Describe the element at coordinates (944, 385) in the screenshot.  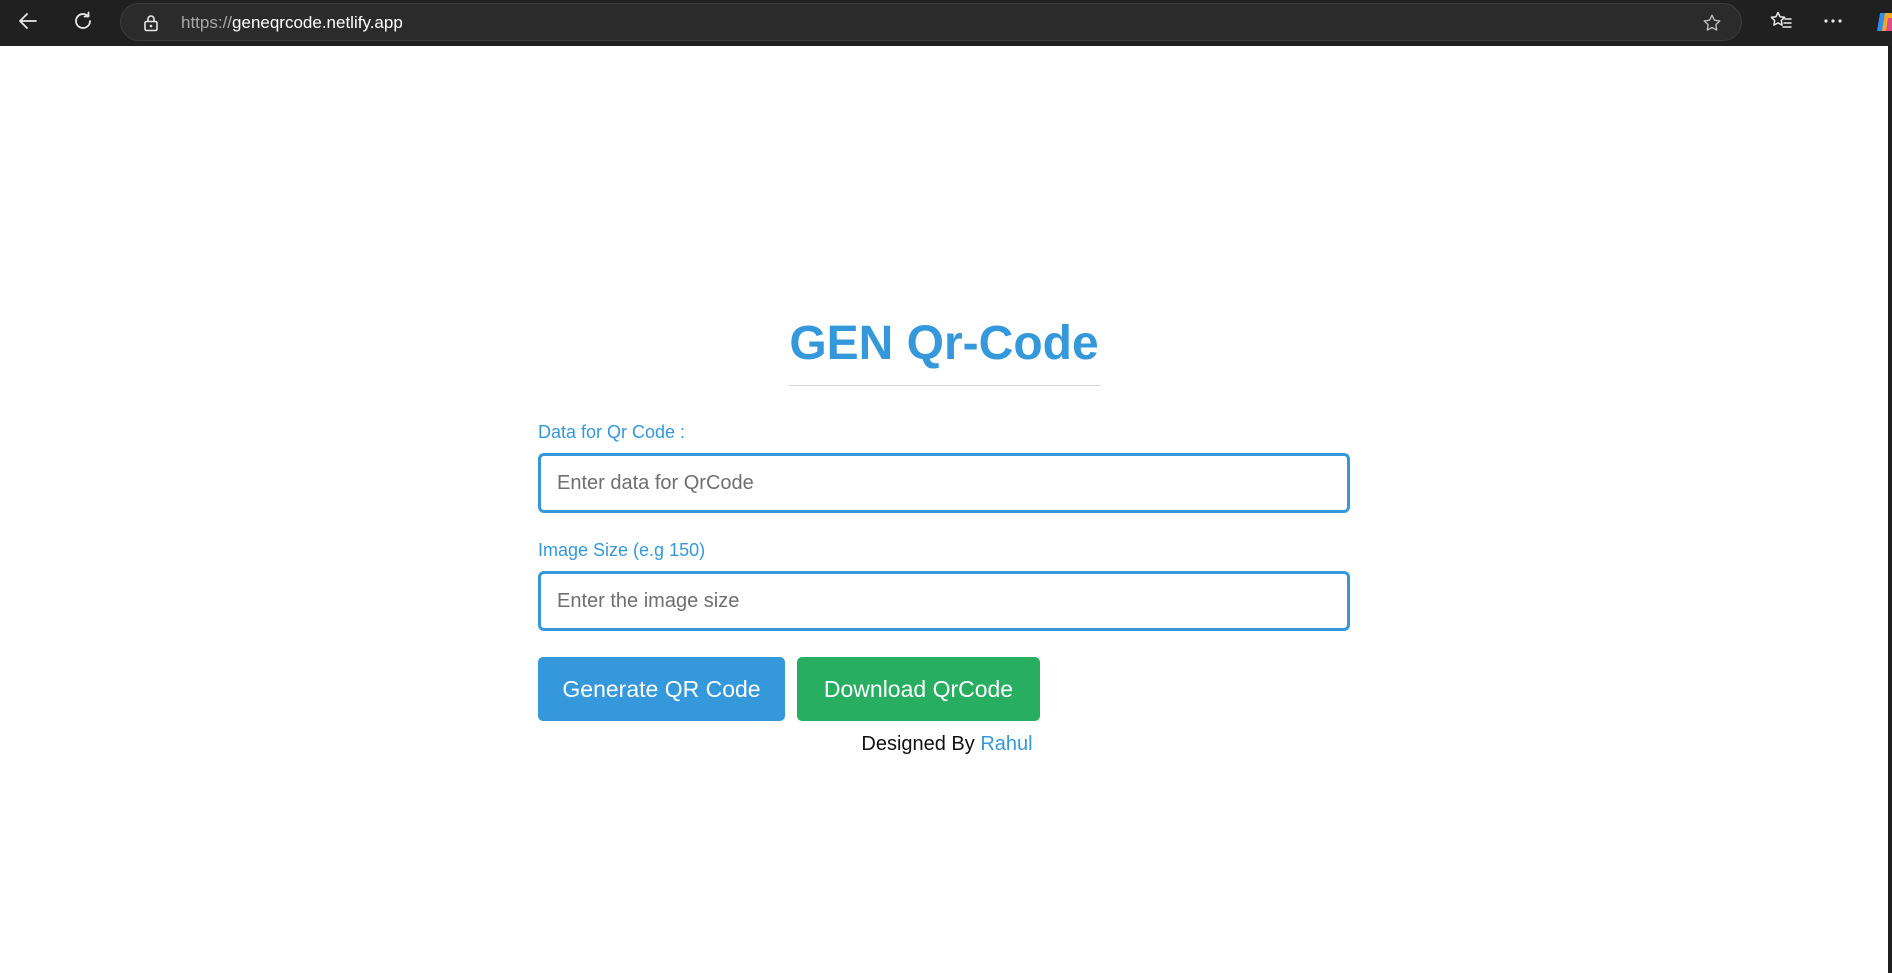
I see `title-divider` at that location.